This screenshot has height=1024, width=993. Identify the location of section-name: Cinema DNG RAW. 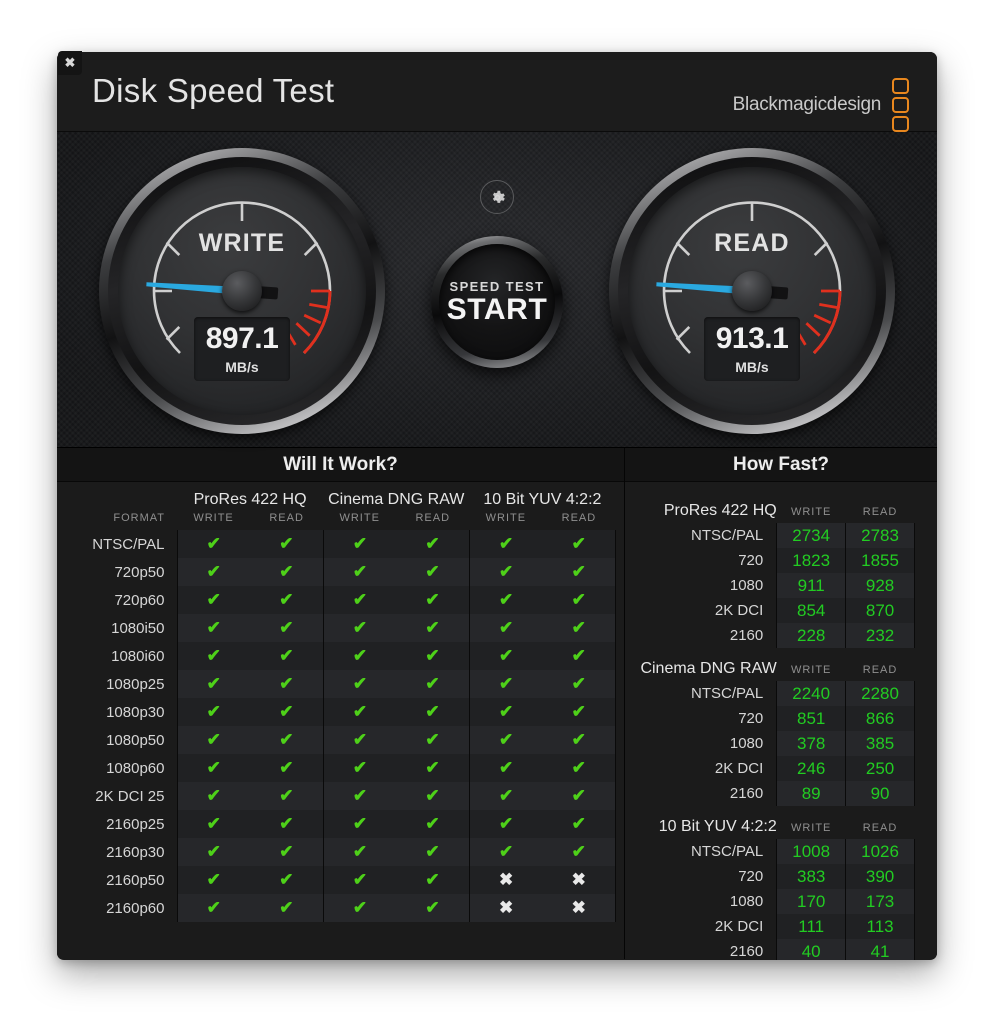
(708, 668).